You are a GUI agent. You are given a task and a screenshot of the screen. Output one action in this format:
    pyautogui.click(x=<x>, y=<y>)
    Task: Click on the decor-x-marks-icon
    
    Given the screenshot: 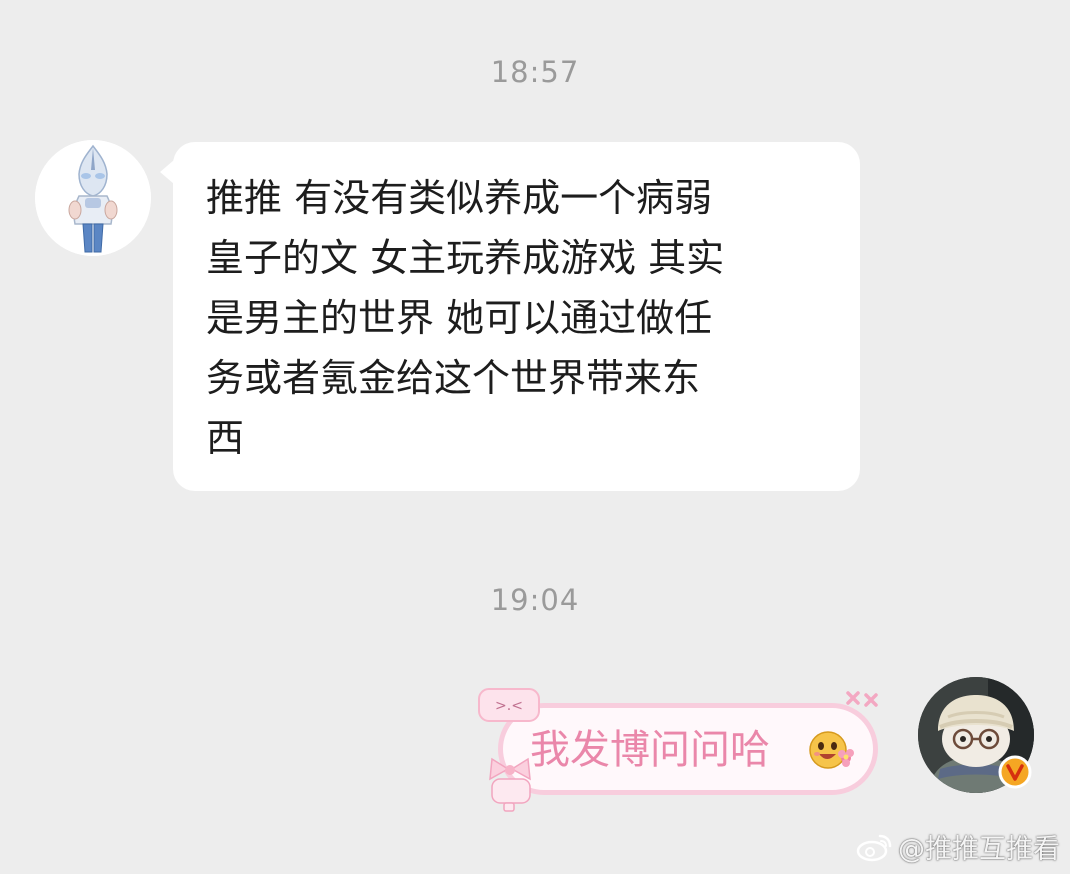 What is the action you would take?
    pyautogui.click(x=862, y=699)
    